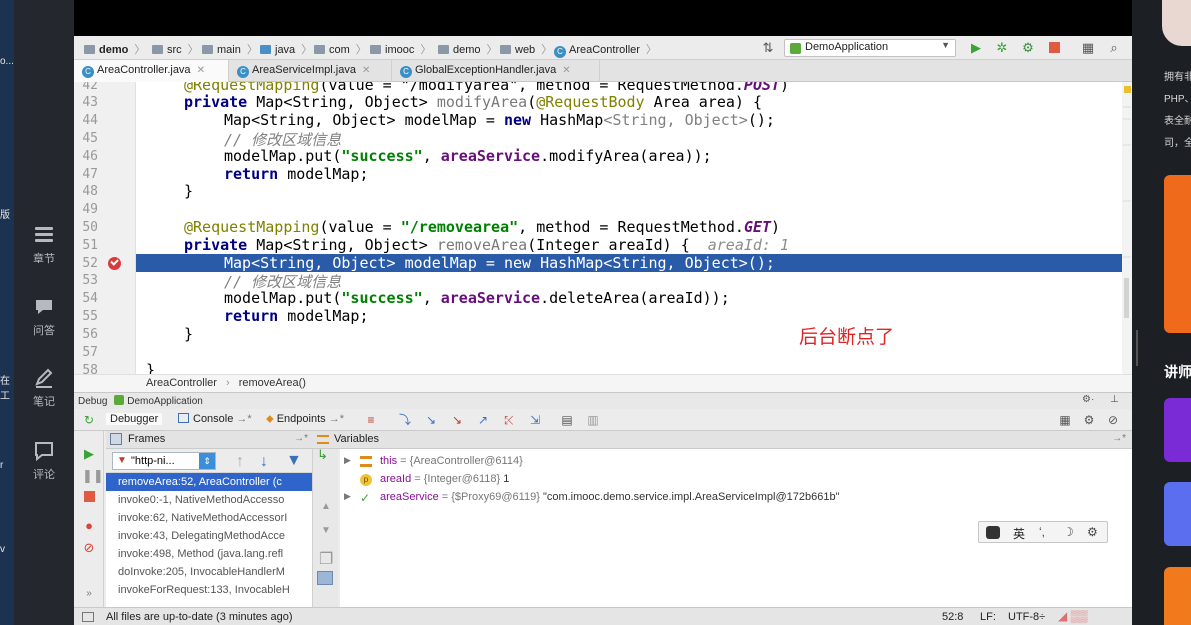 Image resolution: width=1191 pixels, height=625 pixels. What do you see at coordinates (326, 530) in the screenshot?
I see `down-icon: ▼` at bounding box center [326, 530].